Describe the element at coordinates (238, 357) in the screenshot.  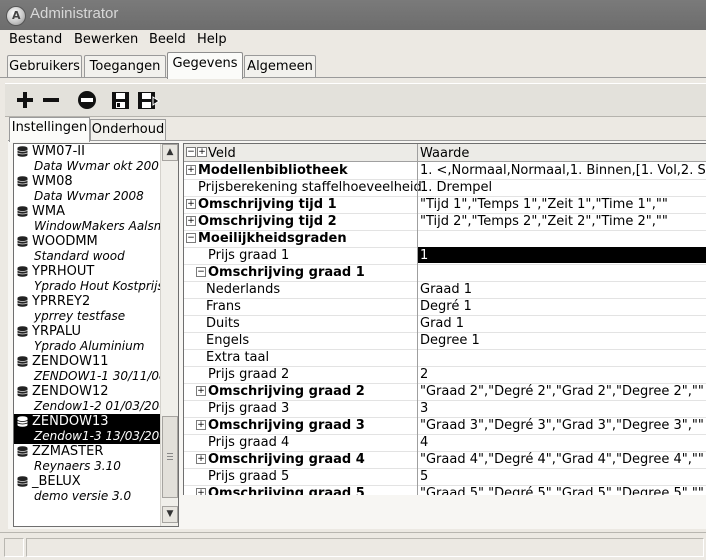
I see `field-name: Extra taal` at that location.